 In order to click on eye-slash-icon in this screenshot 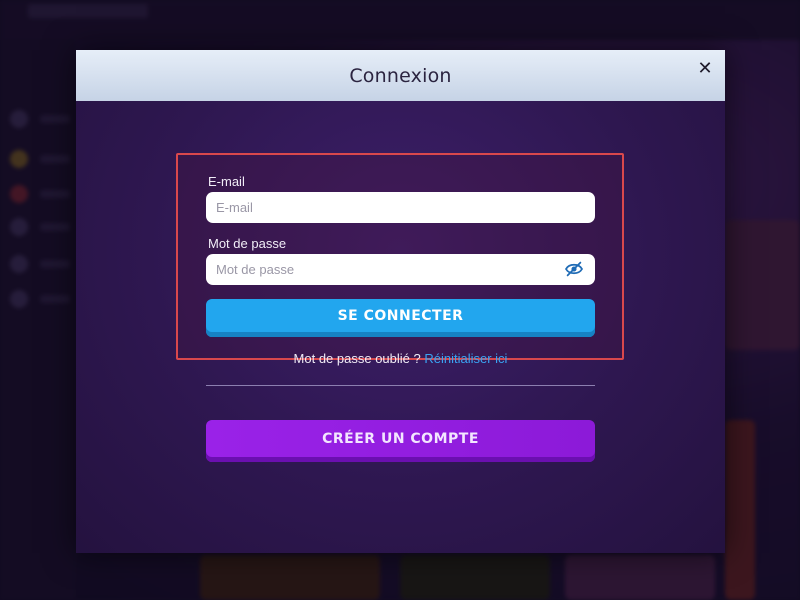, I will do `click(574, 269)`.